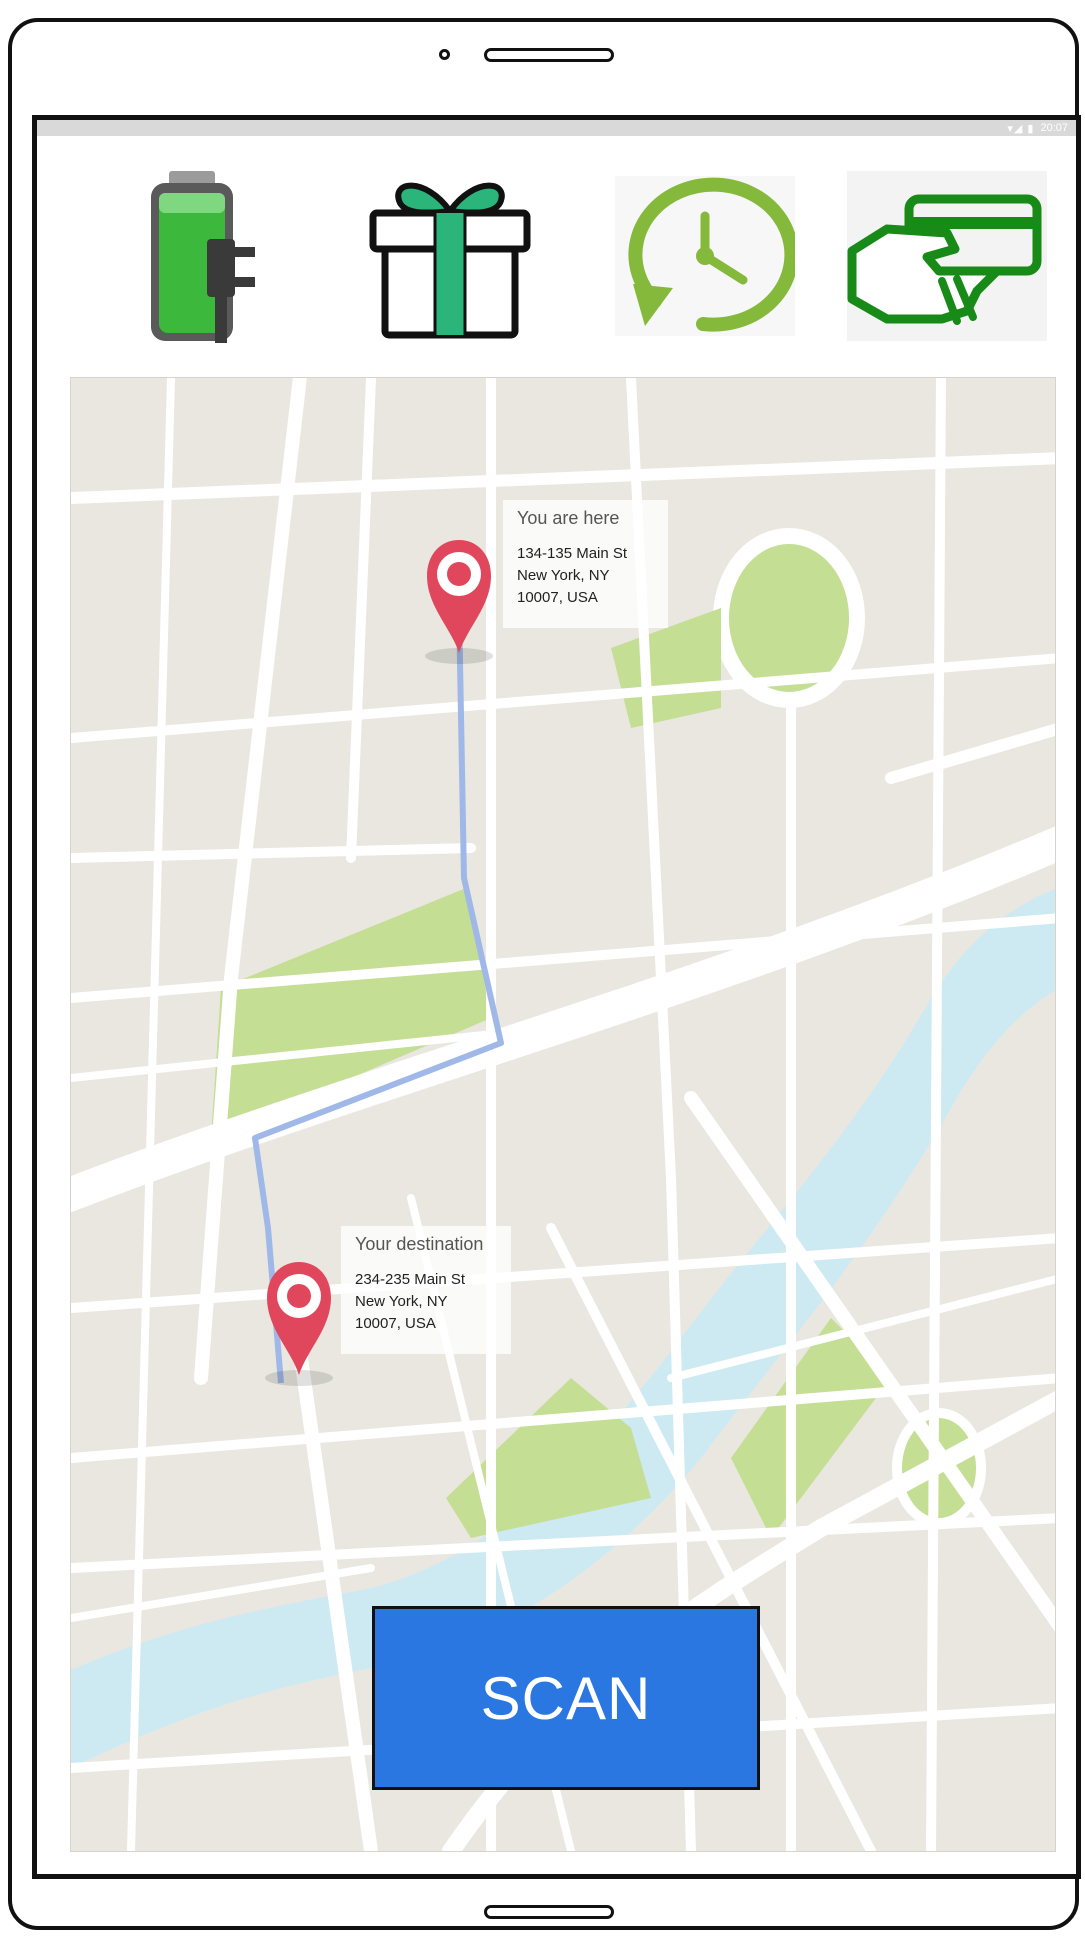 The image size is (1085, 1937). Describe the element at coordinates (203, 256) in the screenshot. I see `battery-charging-icon` at that location.